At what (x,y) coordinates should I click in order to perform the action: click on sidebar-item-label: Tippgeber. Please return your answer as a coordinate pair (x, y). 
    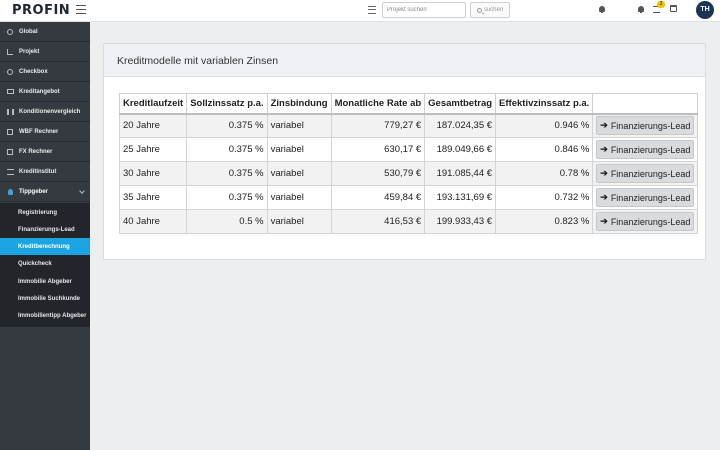
    Looking at the image, I should click on (33, 191).